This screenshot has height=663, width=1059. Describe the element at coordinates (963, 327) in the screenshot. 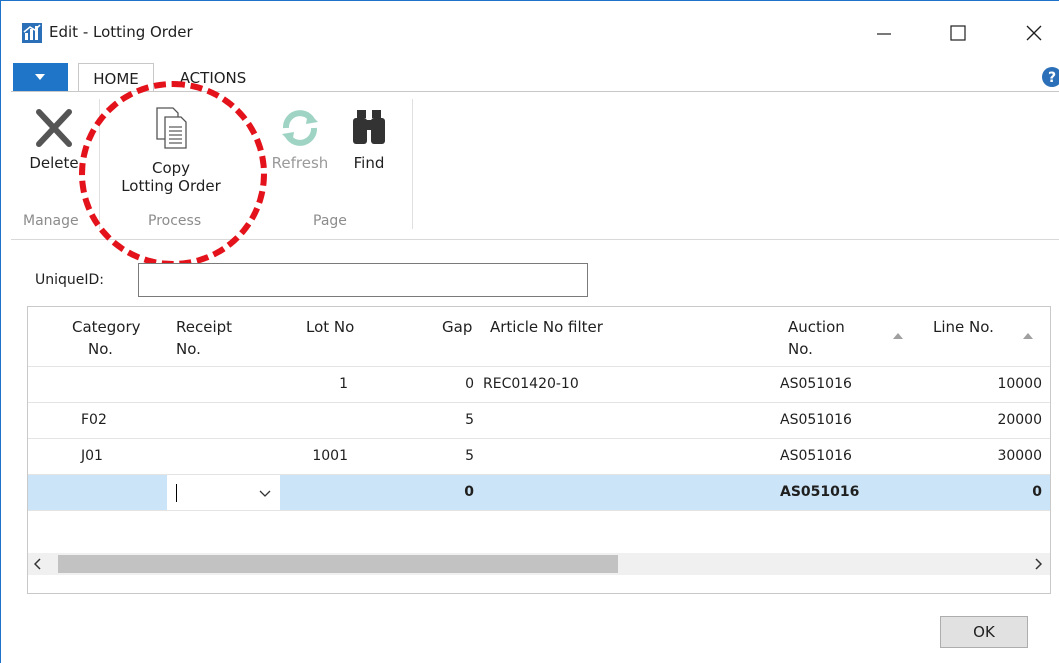

I see `column-header-line-no: Line No.` at that location.